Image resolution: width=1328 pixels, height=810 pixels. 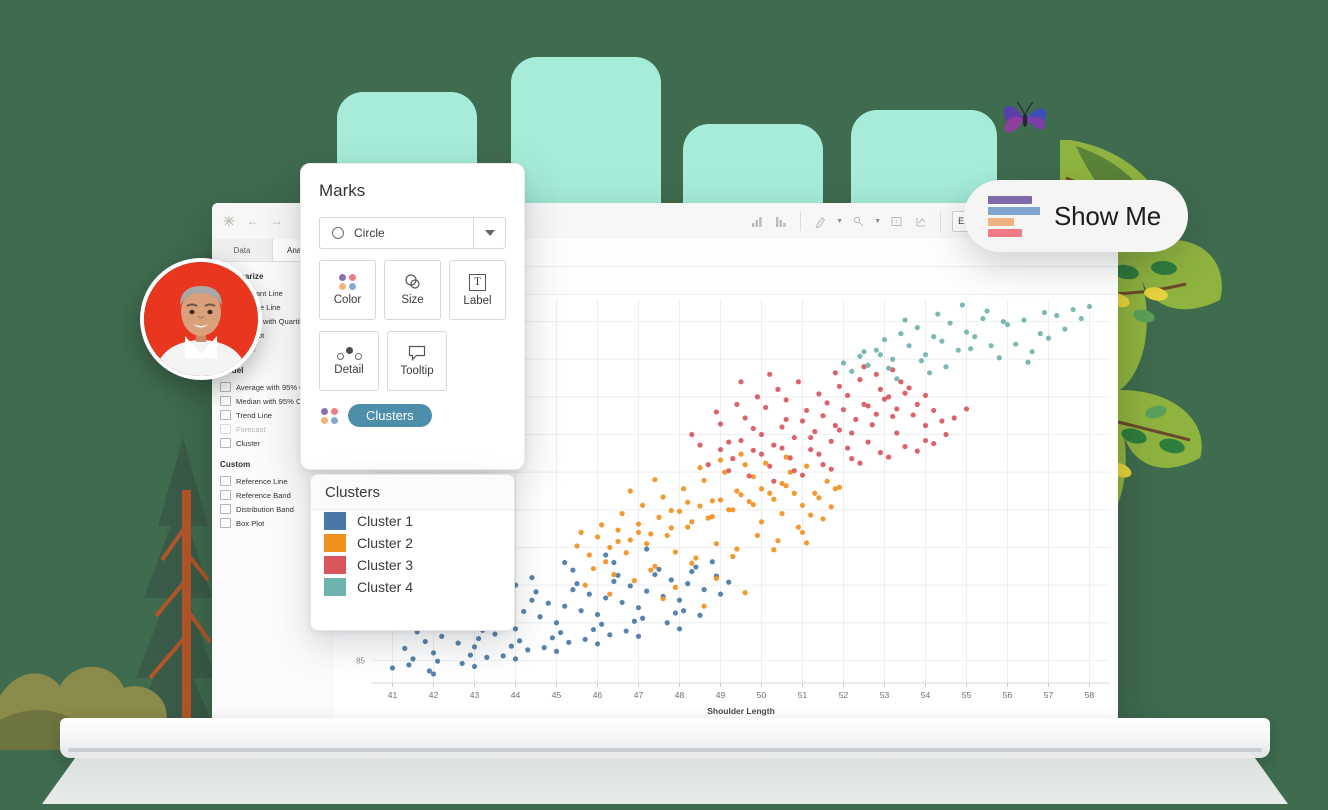 I want to click on show-mark-labels-icon: T, so click(x=896, y=221).